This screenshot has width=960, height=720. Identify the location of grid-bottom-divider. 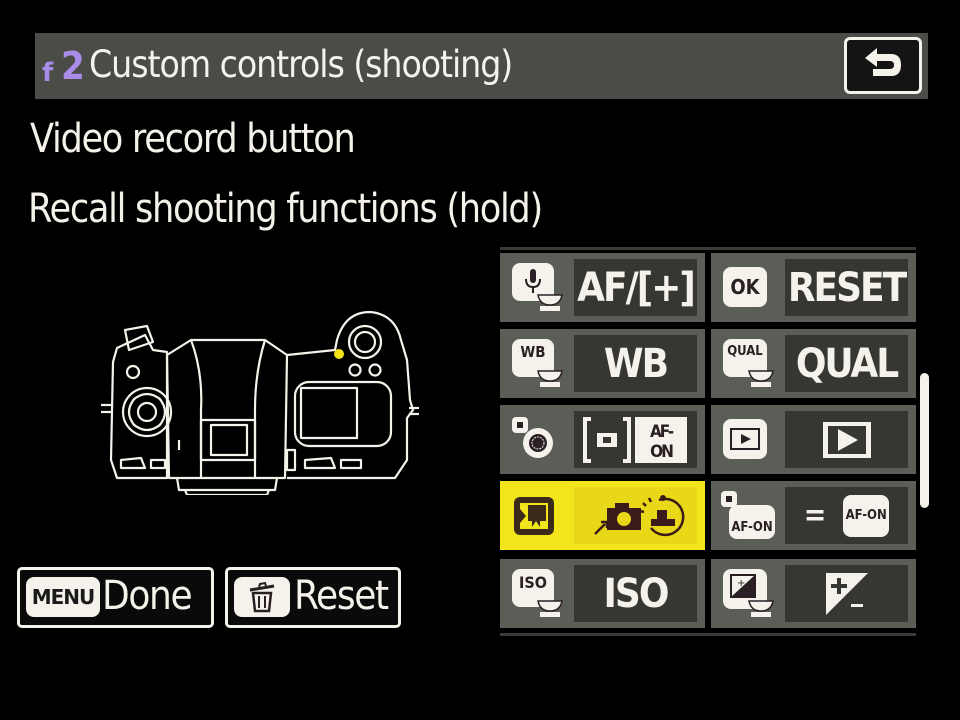
(708, 634).